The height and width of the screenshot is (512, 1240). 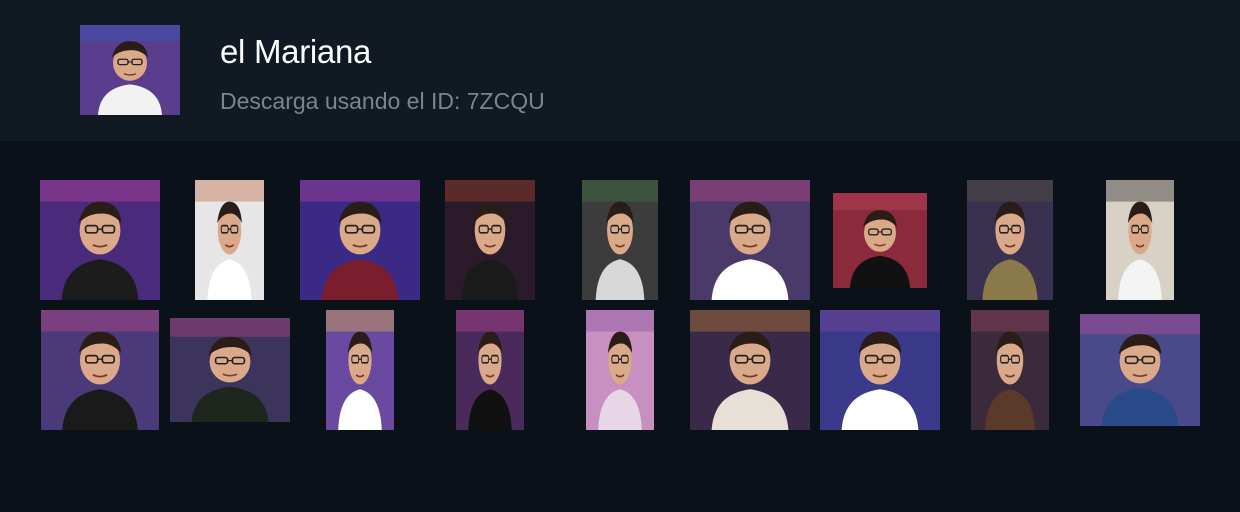 What do you see at coordinates (490, 370) in the screenshot?
I see `sticker-13-image` at bounding box center [490, 370].